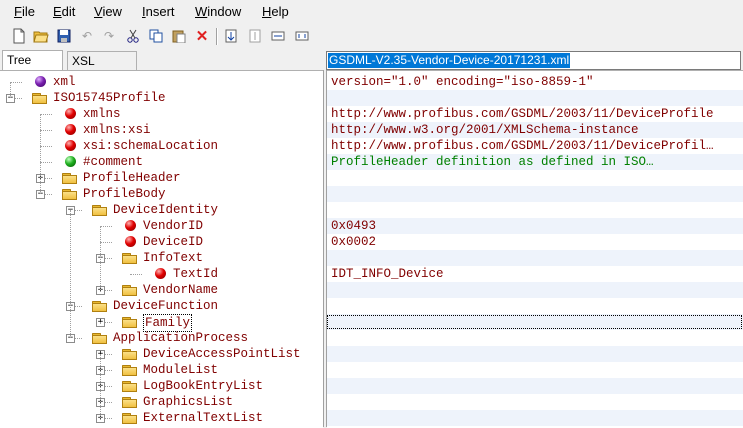 The image size is (743, 428). What do you see at coordinates (231, 36) in the screenshot?
I see `expand-all-icon` at bounding box center [231, 36].